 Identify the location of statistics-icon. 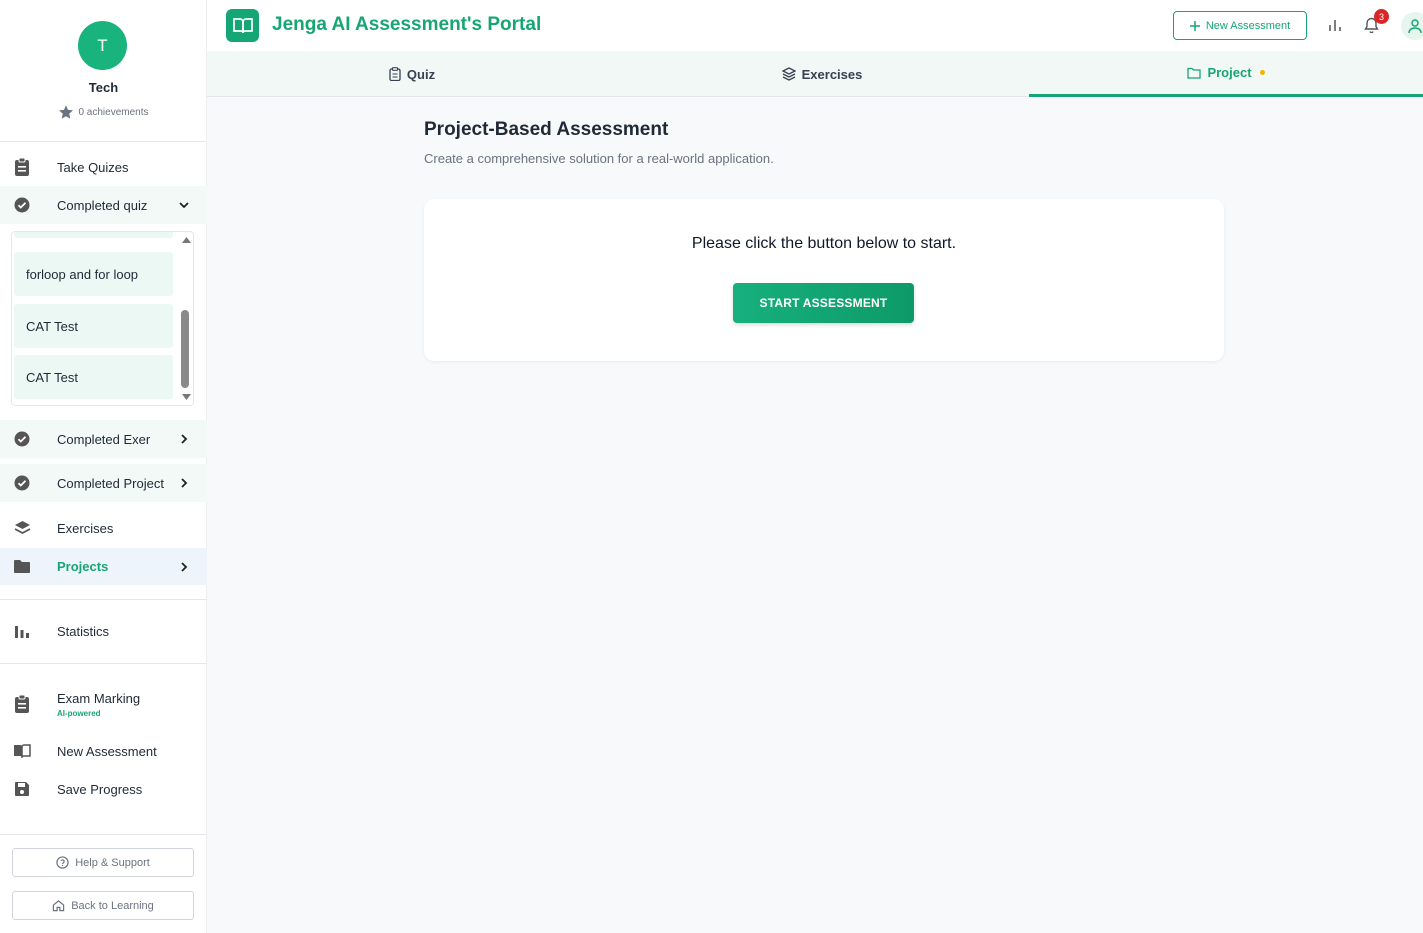
(1335, 25).